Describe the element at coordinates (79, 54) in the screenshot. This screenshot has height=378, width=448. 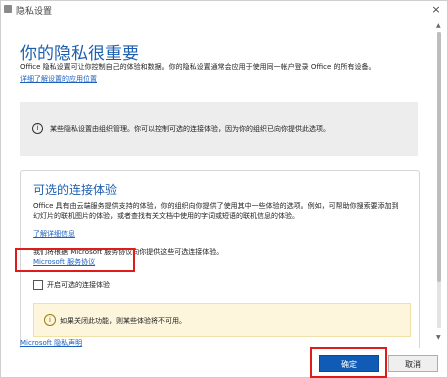
I see `page-title: 你的隐私很重要` at that location.